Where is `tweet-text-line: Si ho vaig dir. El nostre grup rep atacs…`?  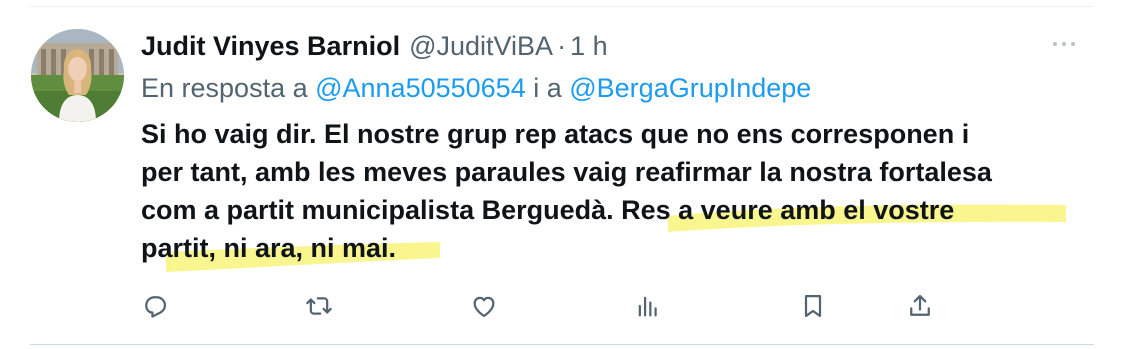 tweet-text-line: Si ho vaig dir. El nostre grup rep atacs… is located at coordinates (555, 134).